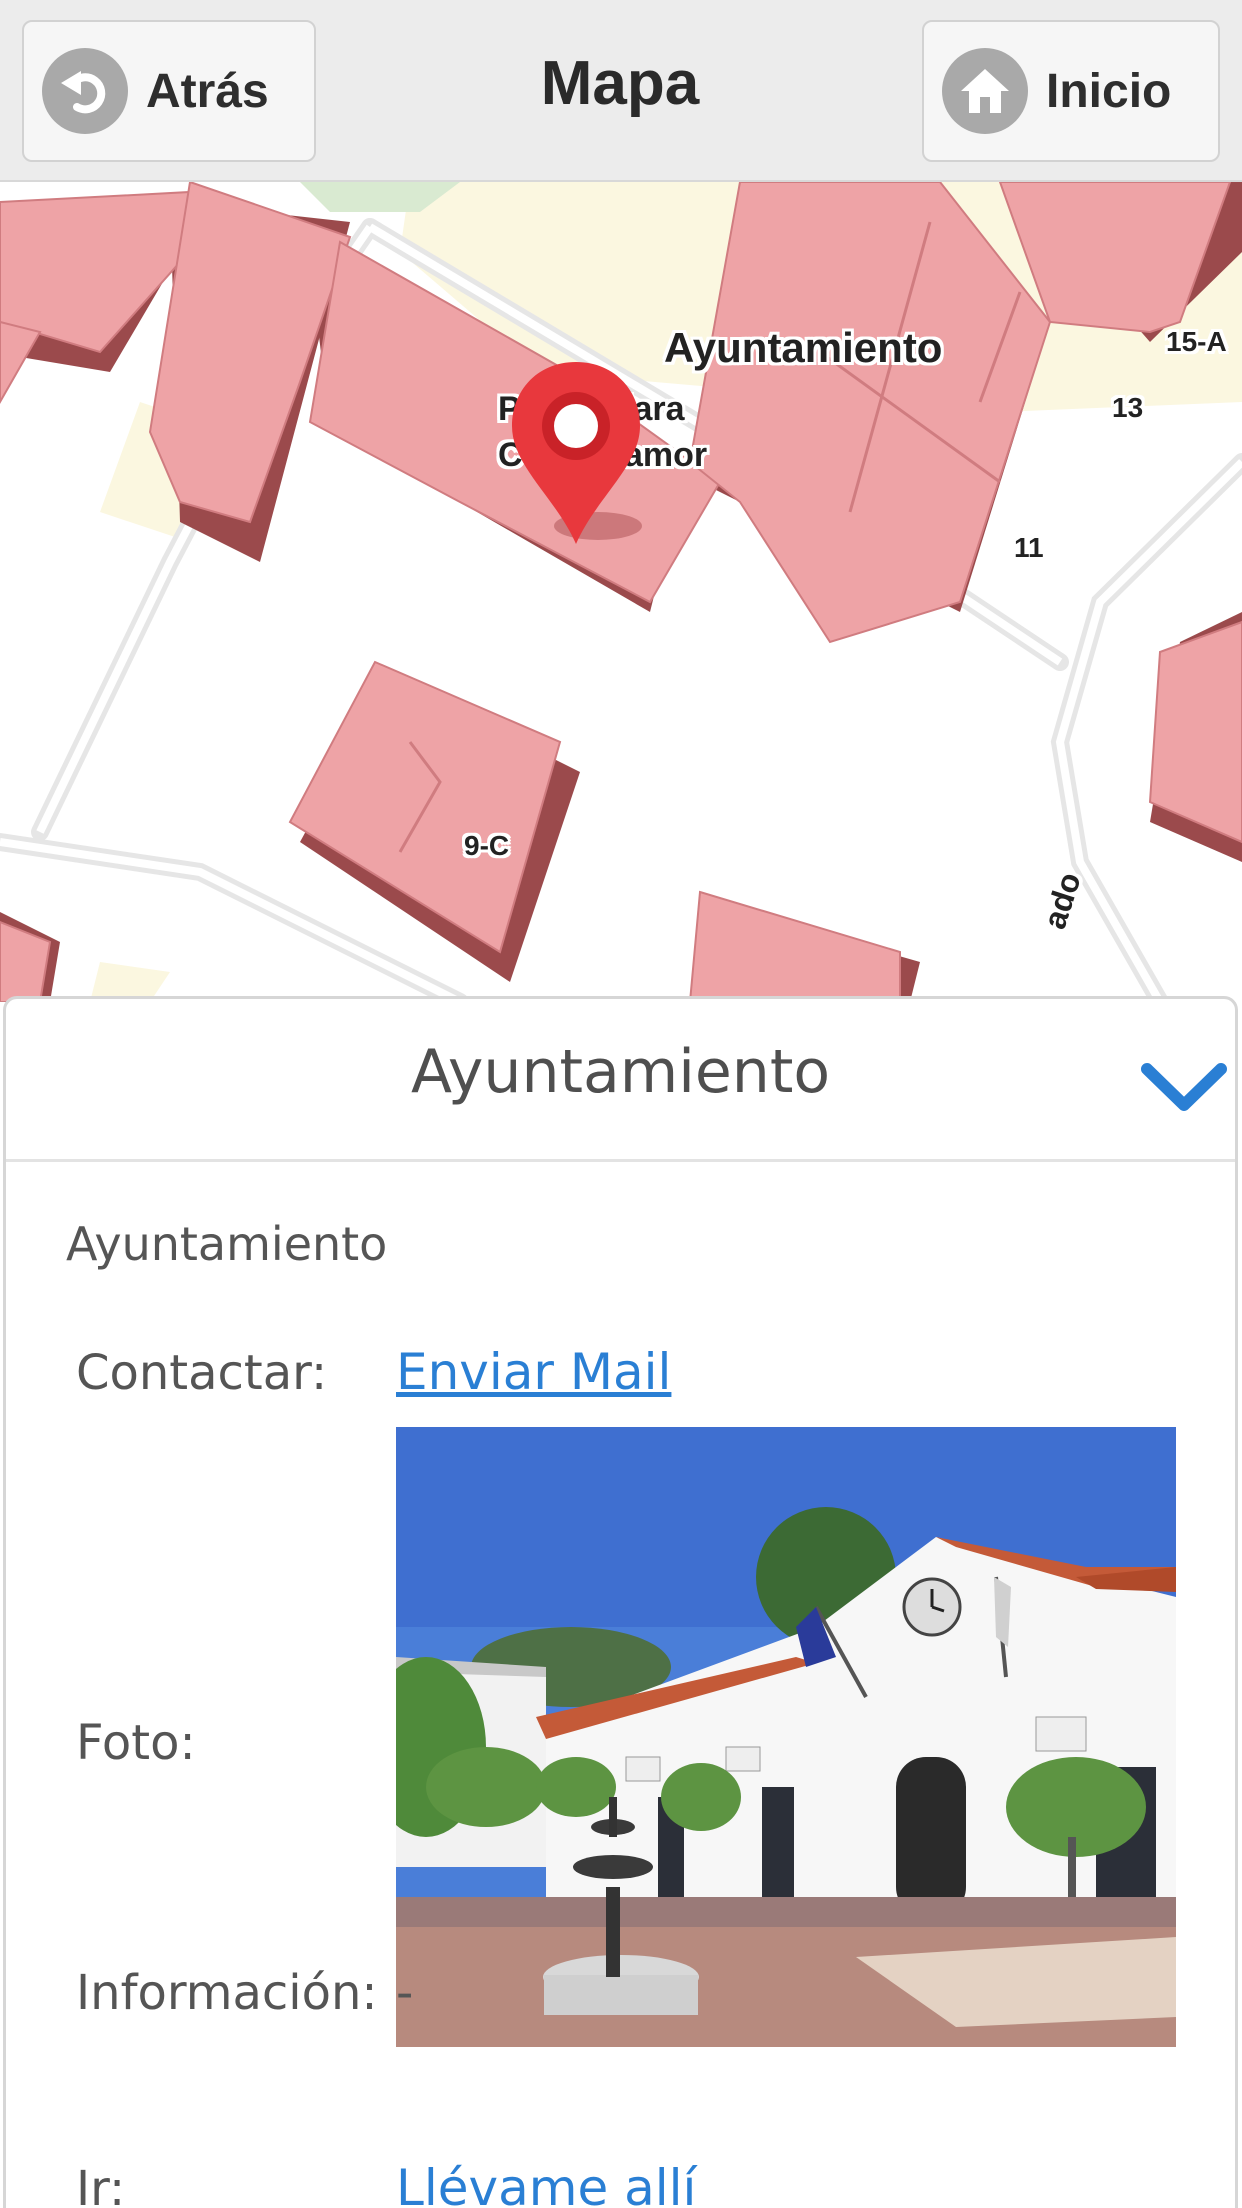 The height and width of the screenshot is (2208, 1242). Describe the element at coordinates (803, 347) in the screenshot. I see `map-place-label: Ayuntamiento` at that location.